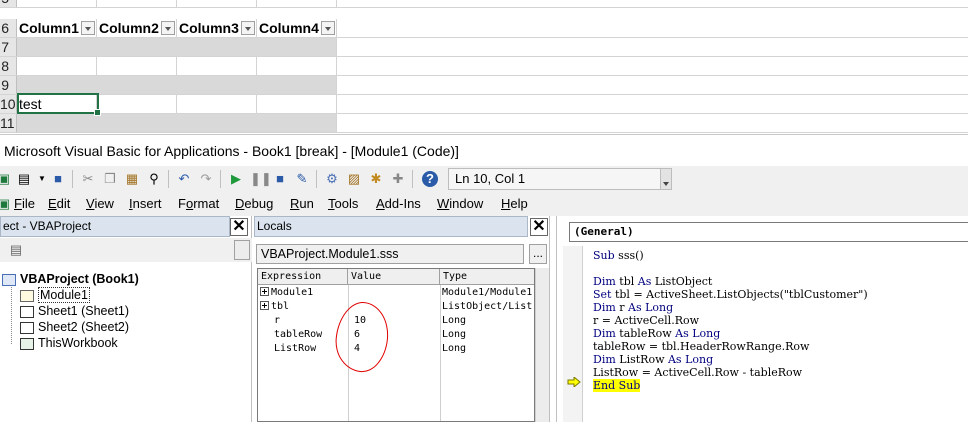 Image resolution: width=968 pixels, height=422 pixels. What do you see at coordinates (6, 204) in the screenshot?
I see `vbe-app-icon: ▣` at bounding box center [6, 204].